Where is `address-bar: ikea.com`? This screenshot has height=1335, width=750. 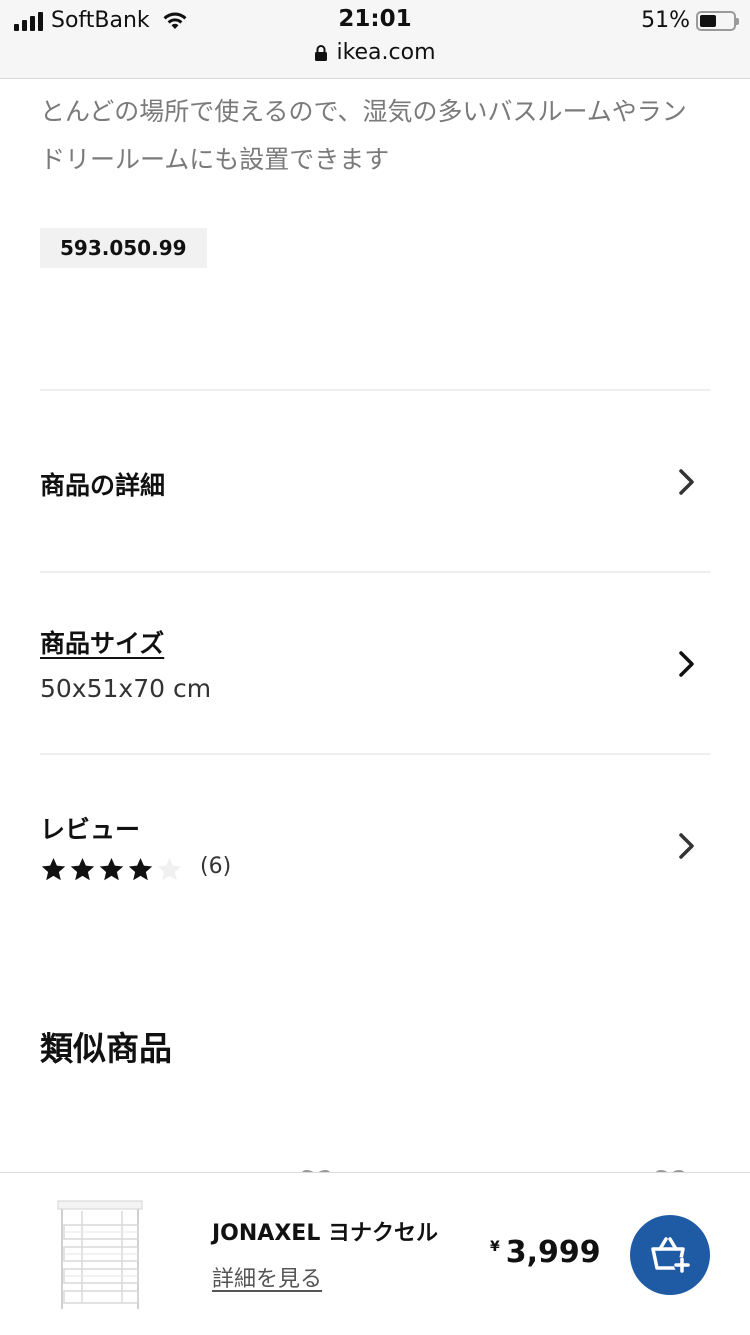
address-bar: ikea.com is located at coordinates (375, 52).